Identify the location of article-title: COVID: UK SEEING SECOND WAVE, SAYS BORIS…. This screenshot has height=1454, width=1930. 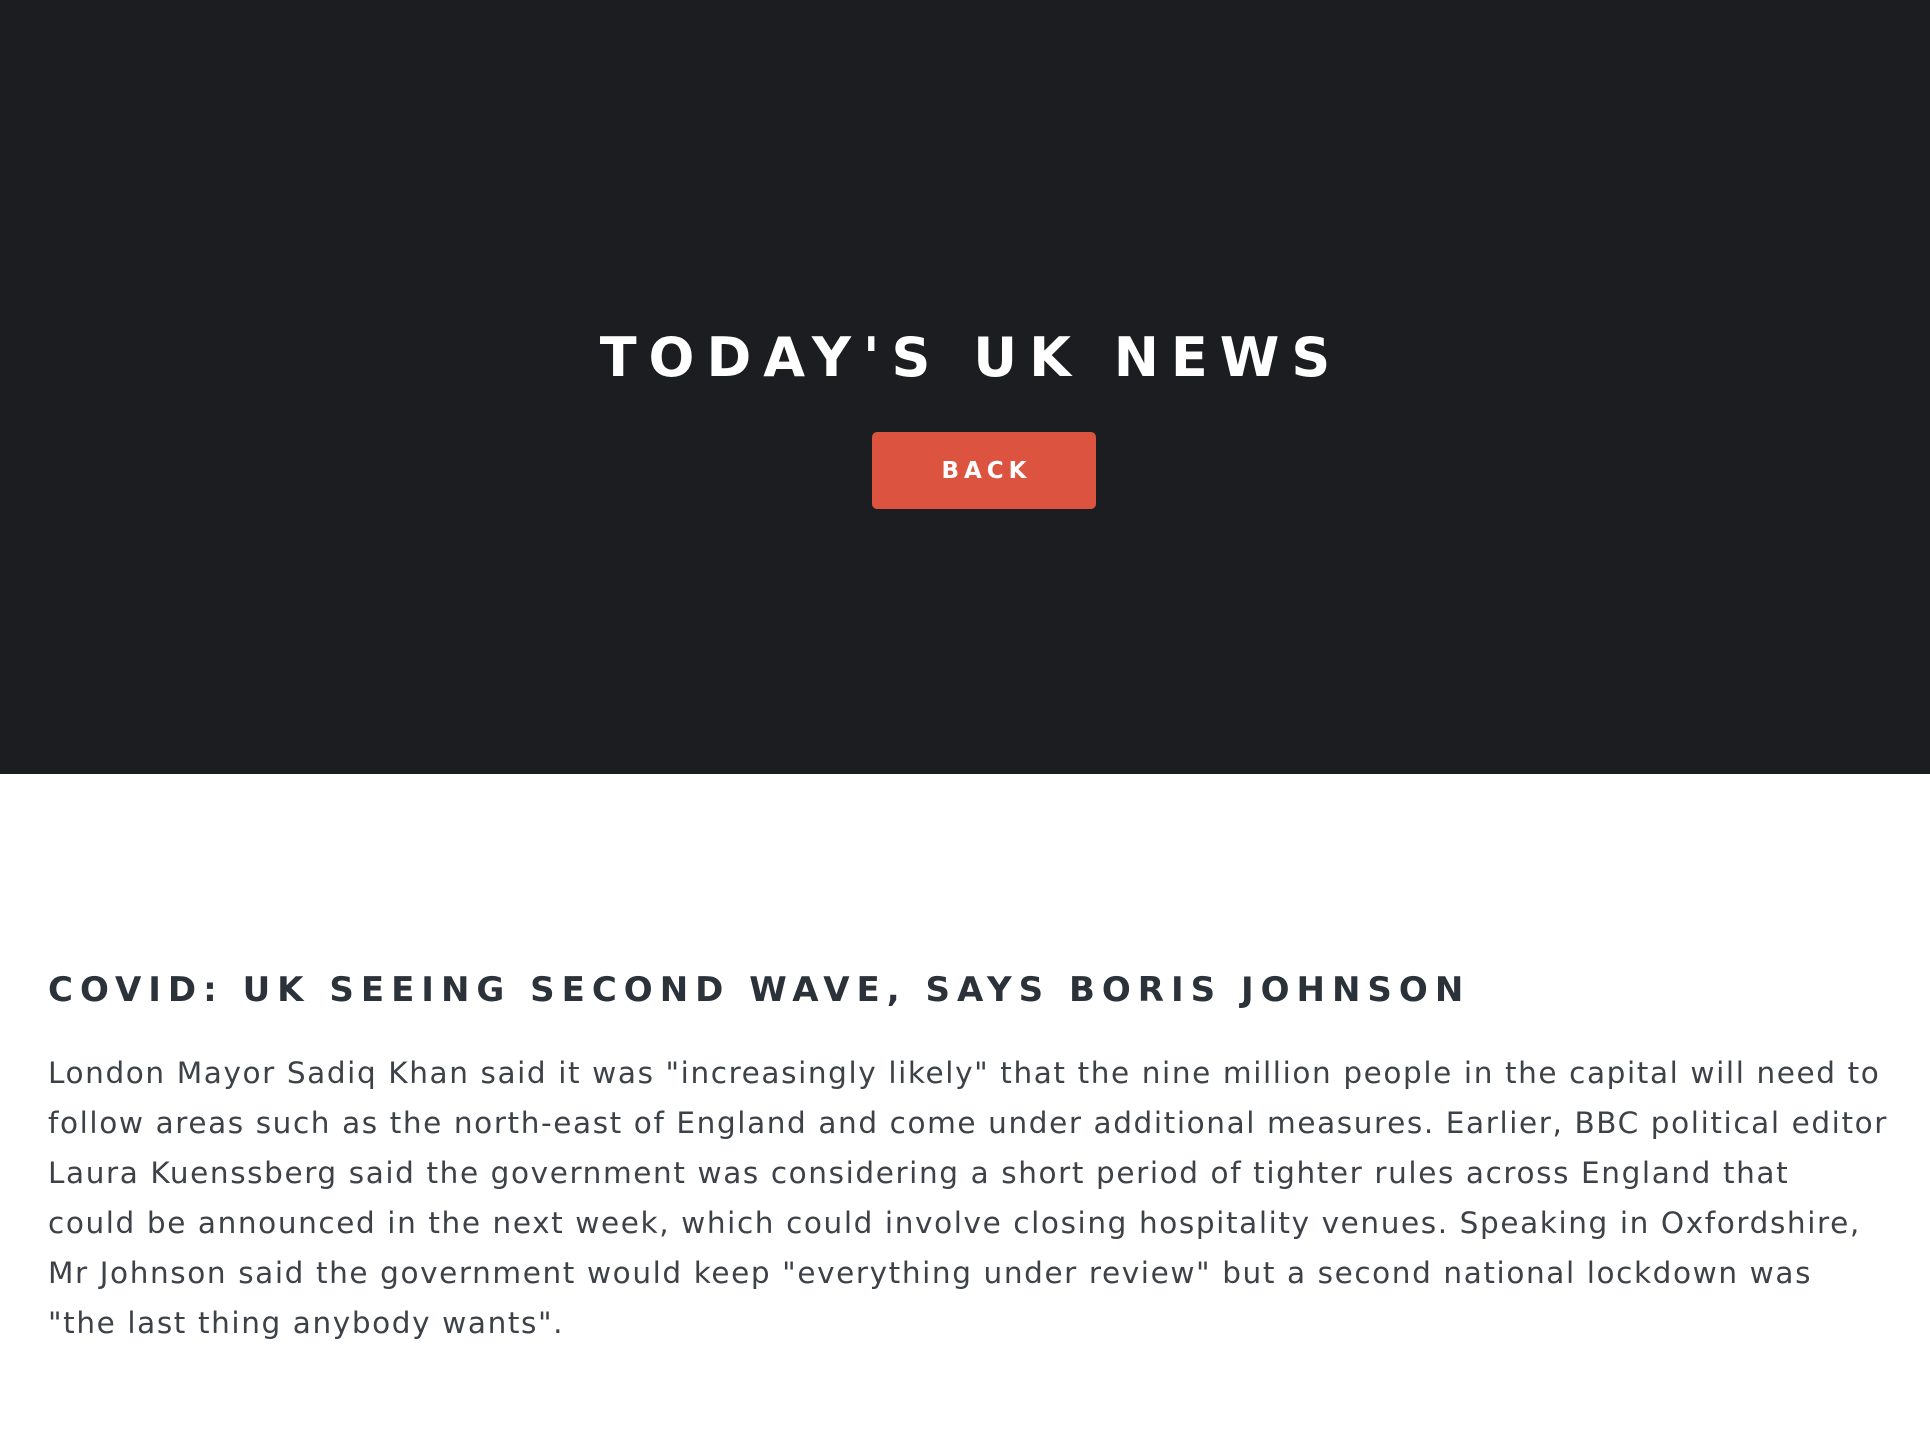
(759, 990).